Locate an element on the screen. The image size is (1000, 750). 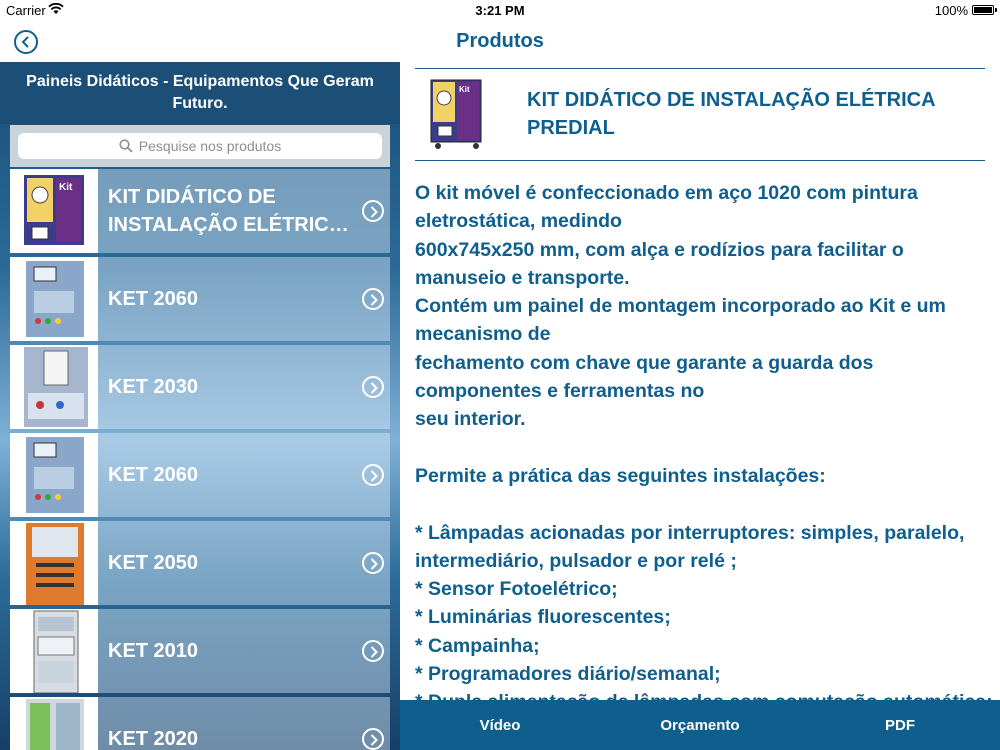
video-button: Vídeo is located at coordinates (500, 725).